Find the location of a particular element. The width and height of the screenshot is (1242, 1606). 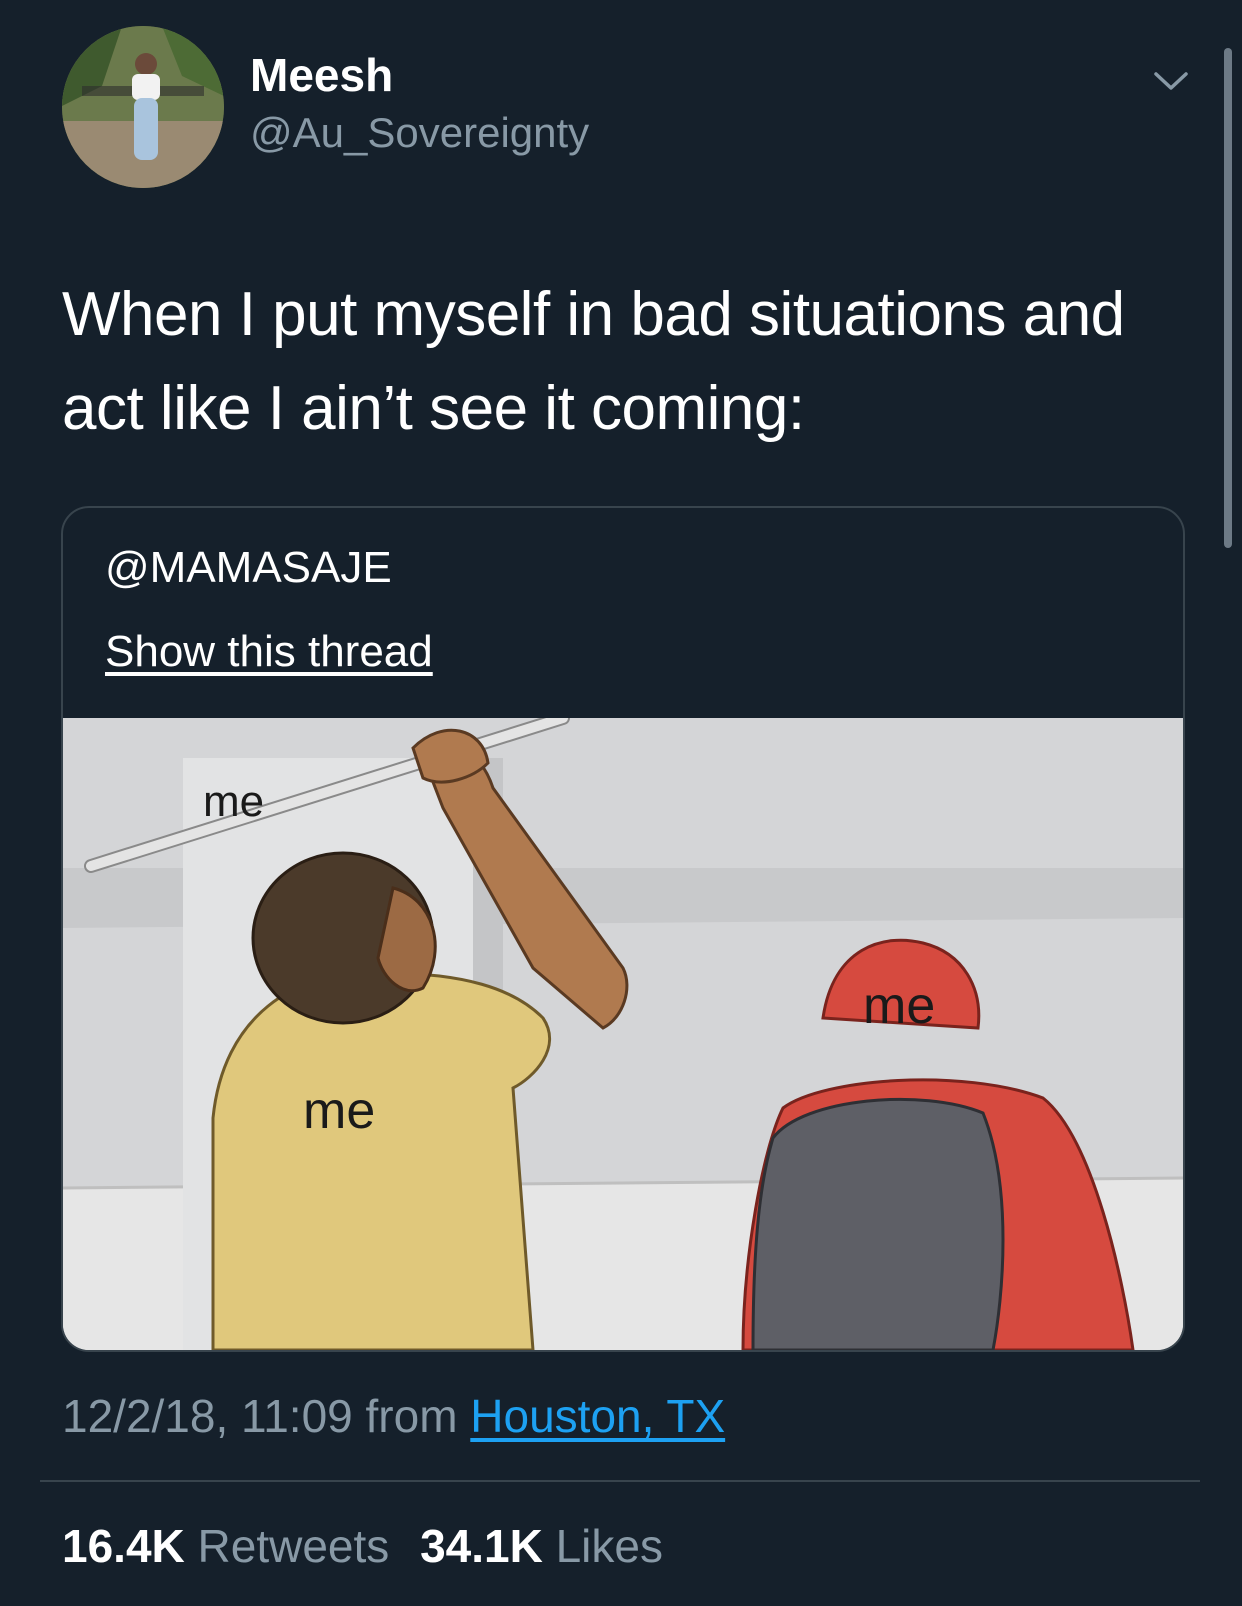

likes-stat: 34.1K Likes is located at coordinates (541, 1546).